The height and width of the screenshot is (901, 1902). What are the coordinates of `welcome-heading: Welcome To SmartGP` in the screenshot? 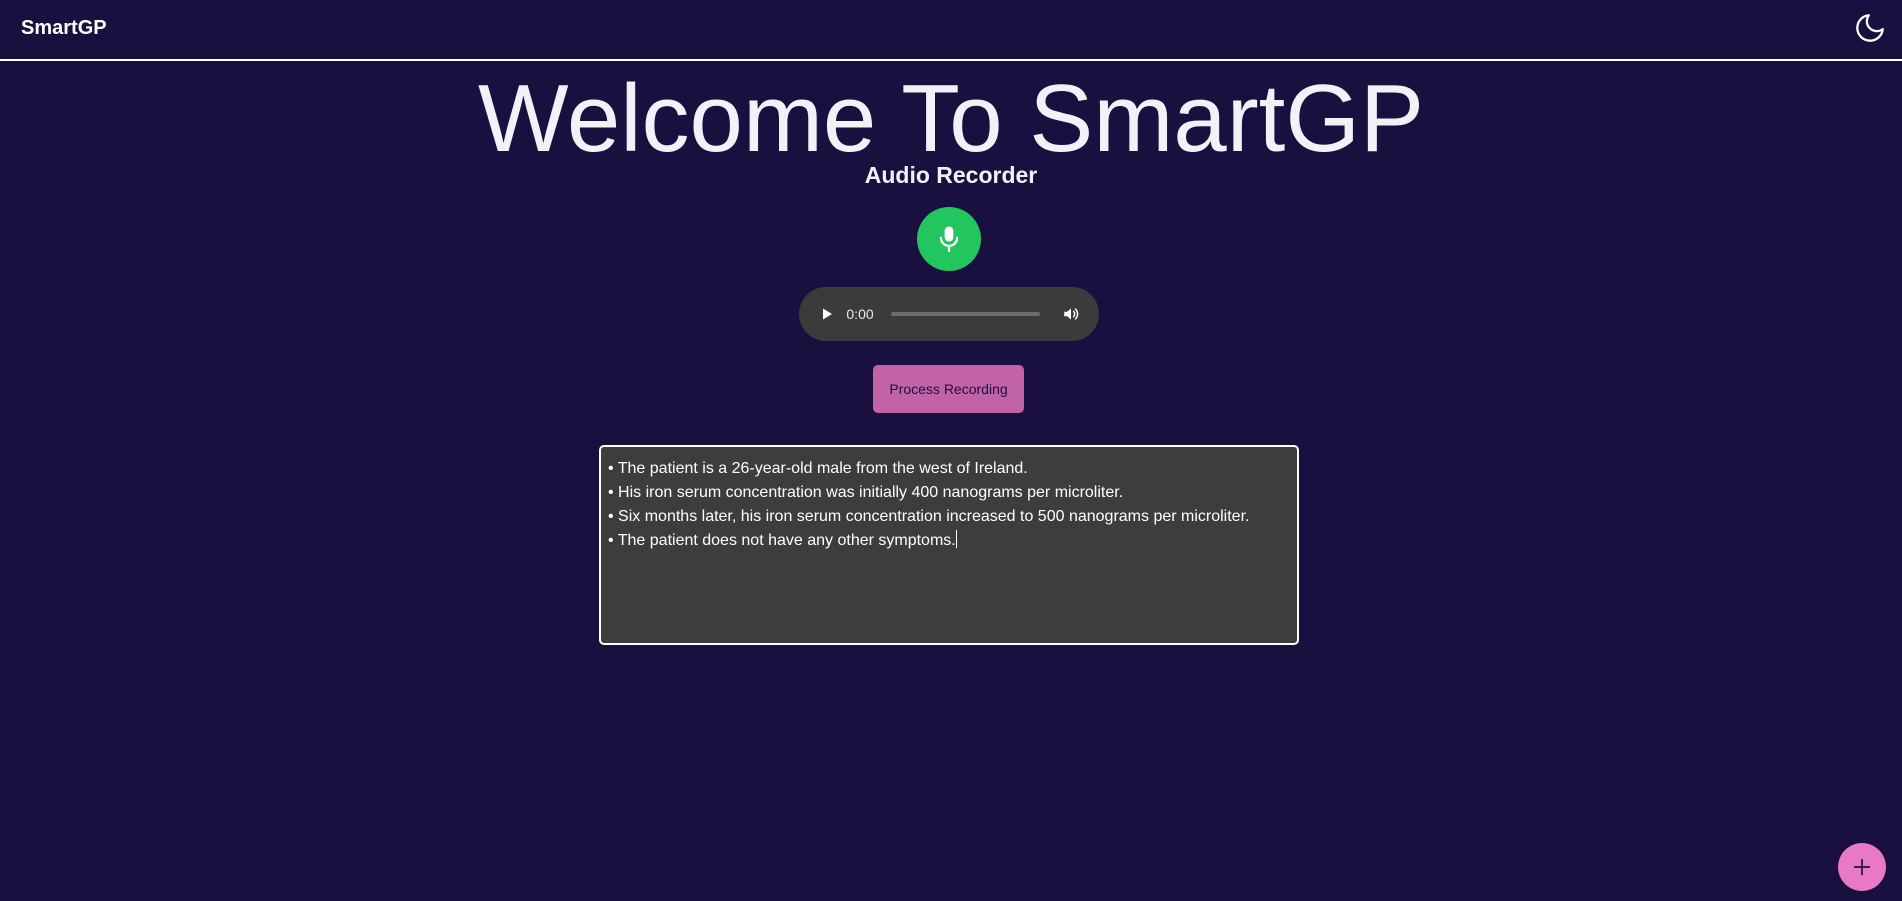 It's located at (951, 118).